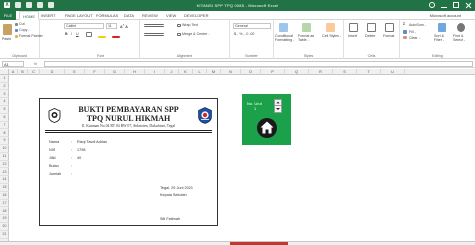  Describe the element at coordinates (4, 149) in the screenshot. I see `row-header: 10` at that location.